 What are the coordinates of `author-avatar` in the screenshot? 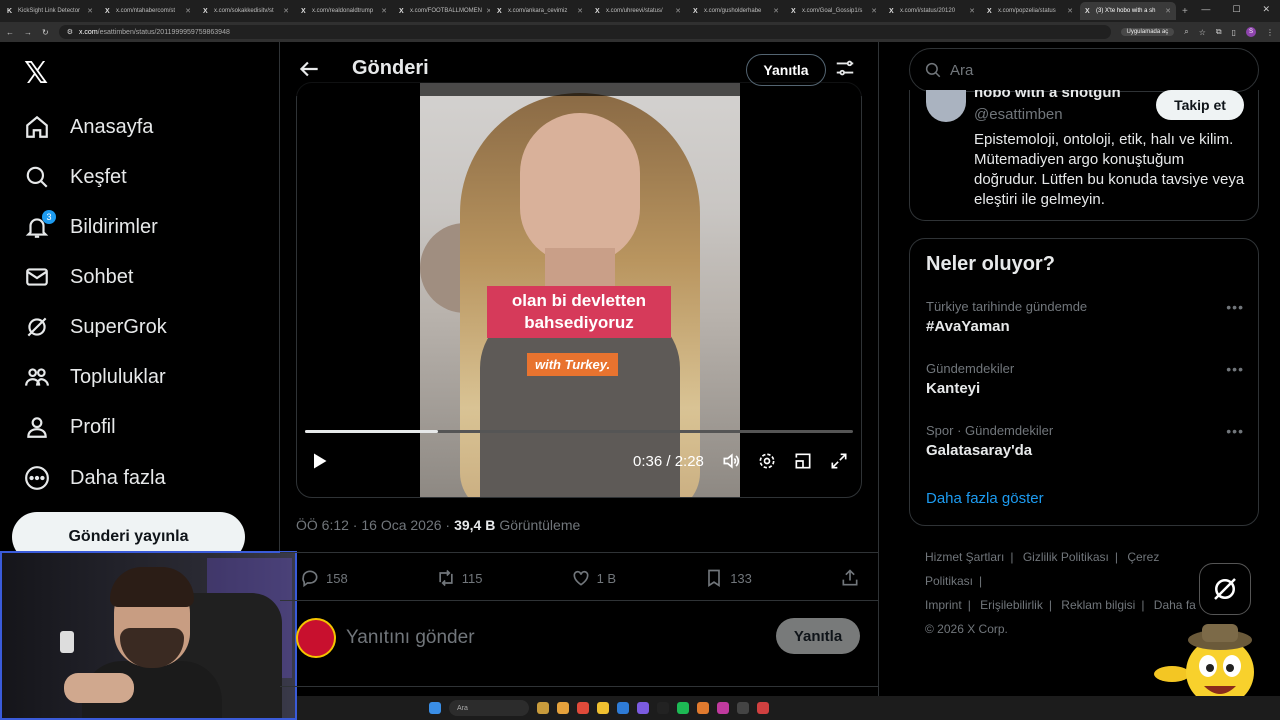 It's located at (946, 106).